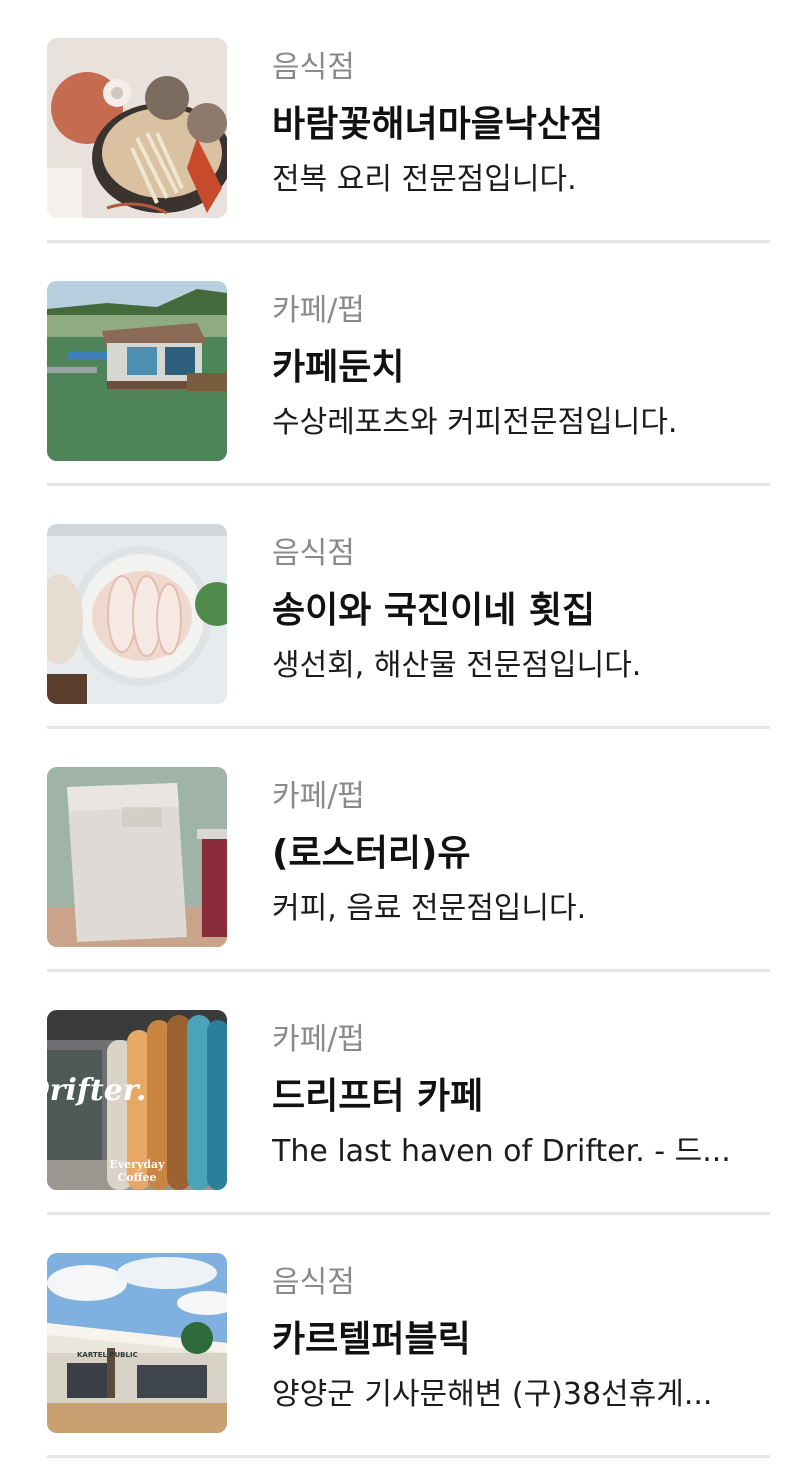  I want to click on drifter-logo-text: Drifter., so click(96, 1090).